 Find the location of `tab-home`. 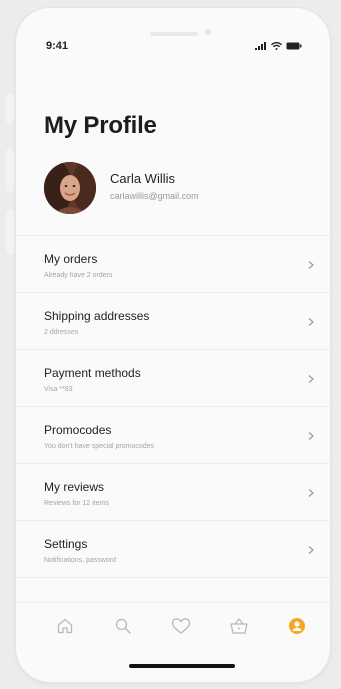

tab-home is located at coordinates (65, 626).